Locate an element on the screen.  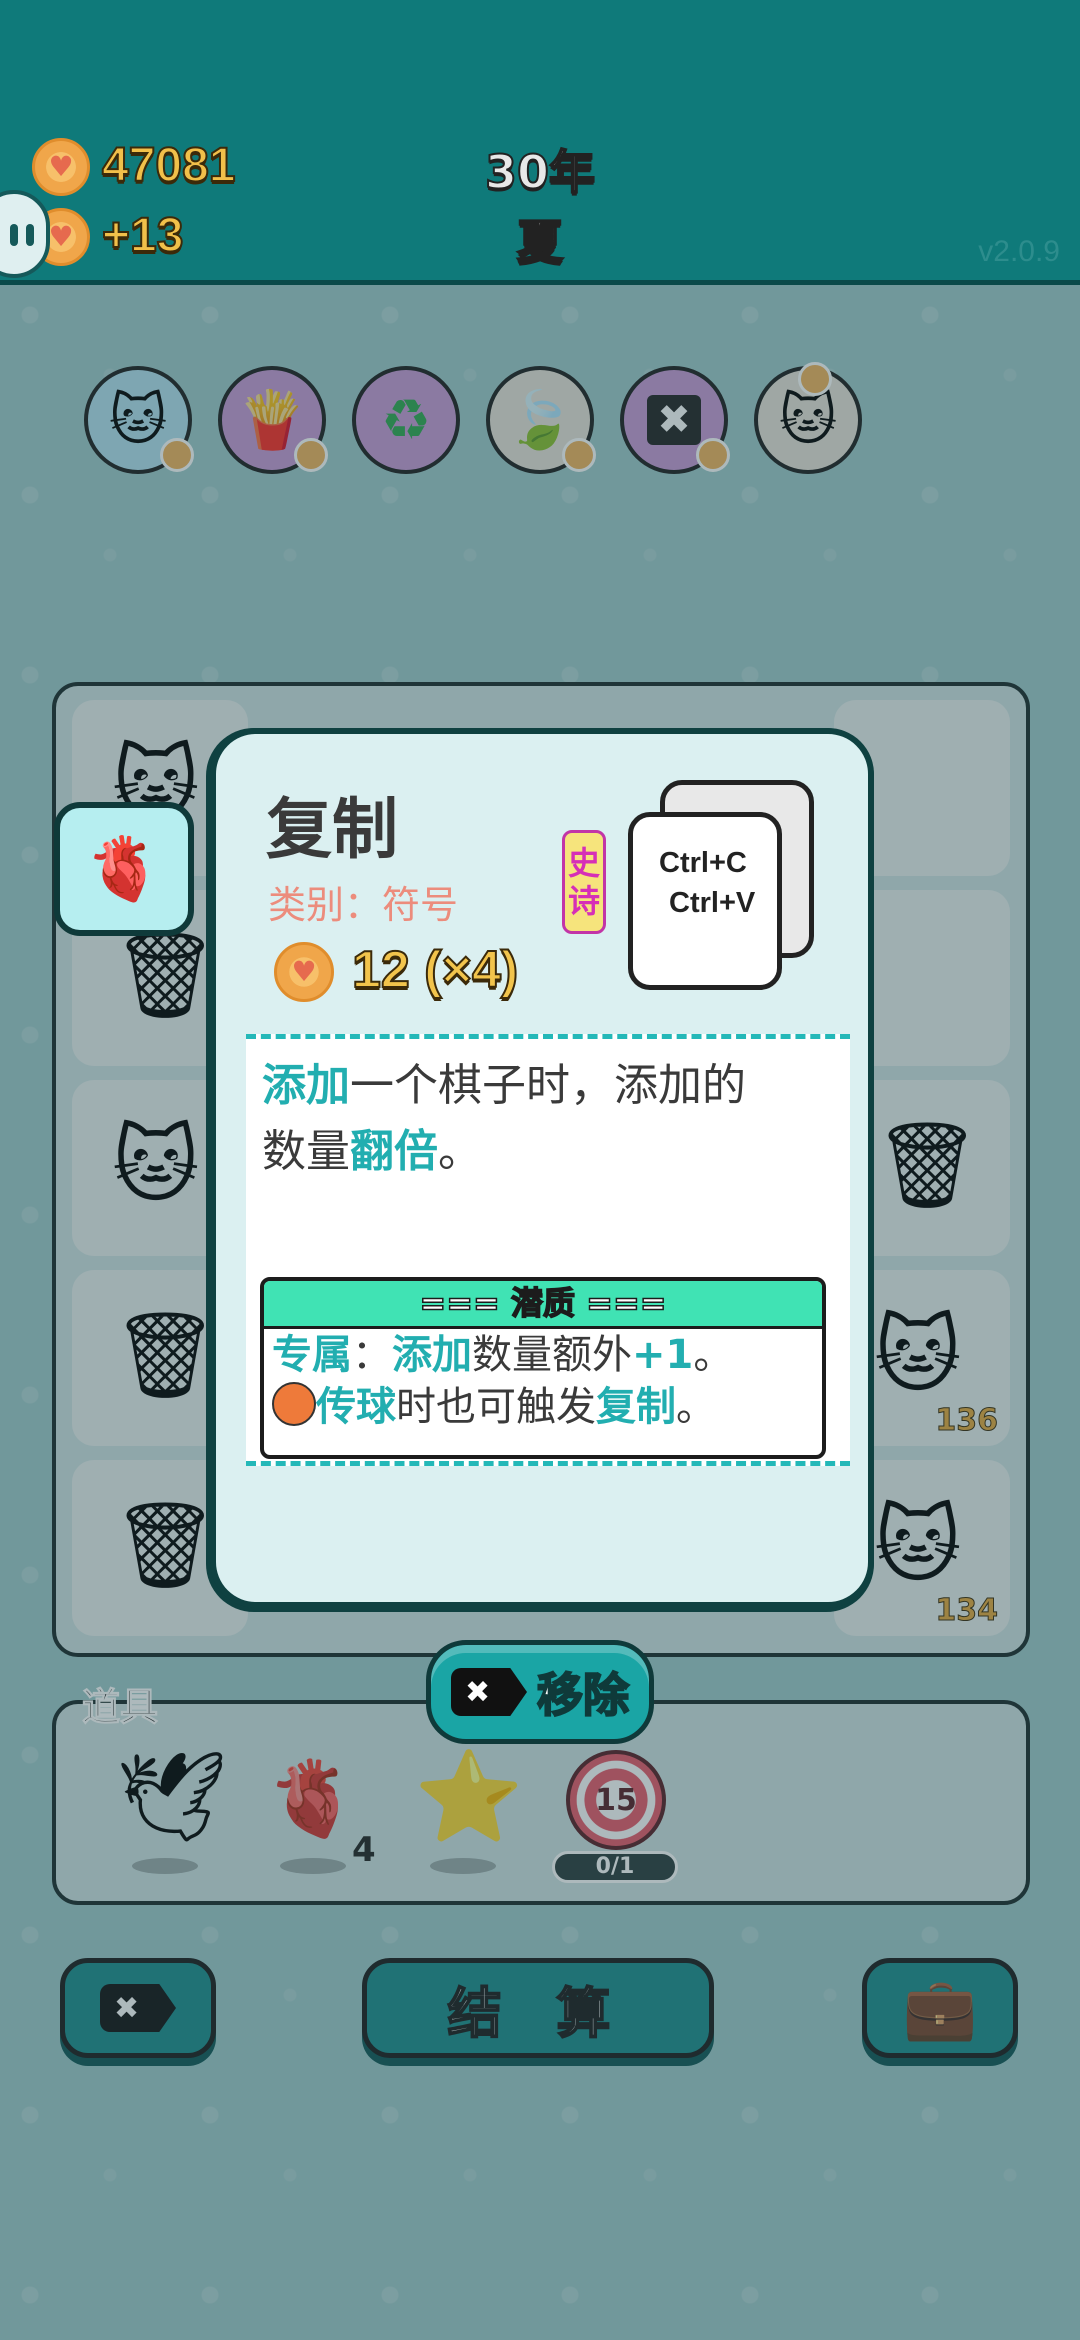
keyword-exclusive: 专属 is located at coordinates (312, 1355).